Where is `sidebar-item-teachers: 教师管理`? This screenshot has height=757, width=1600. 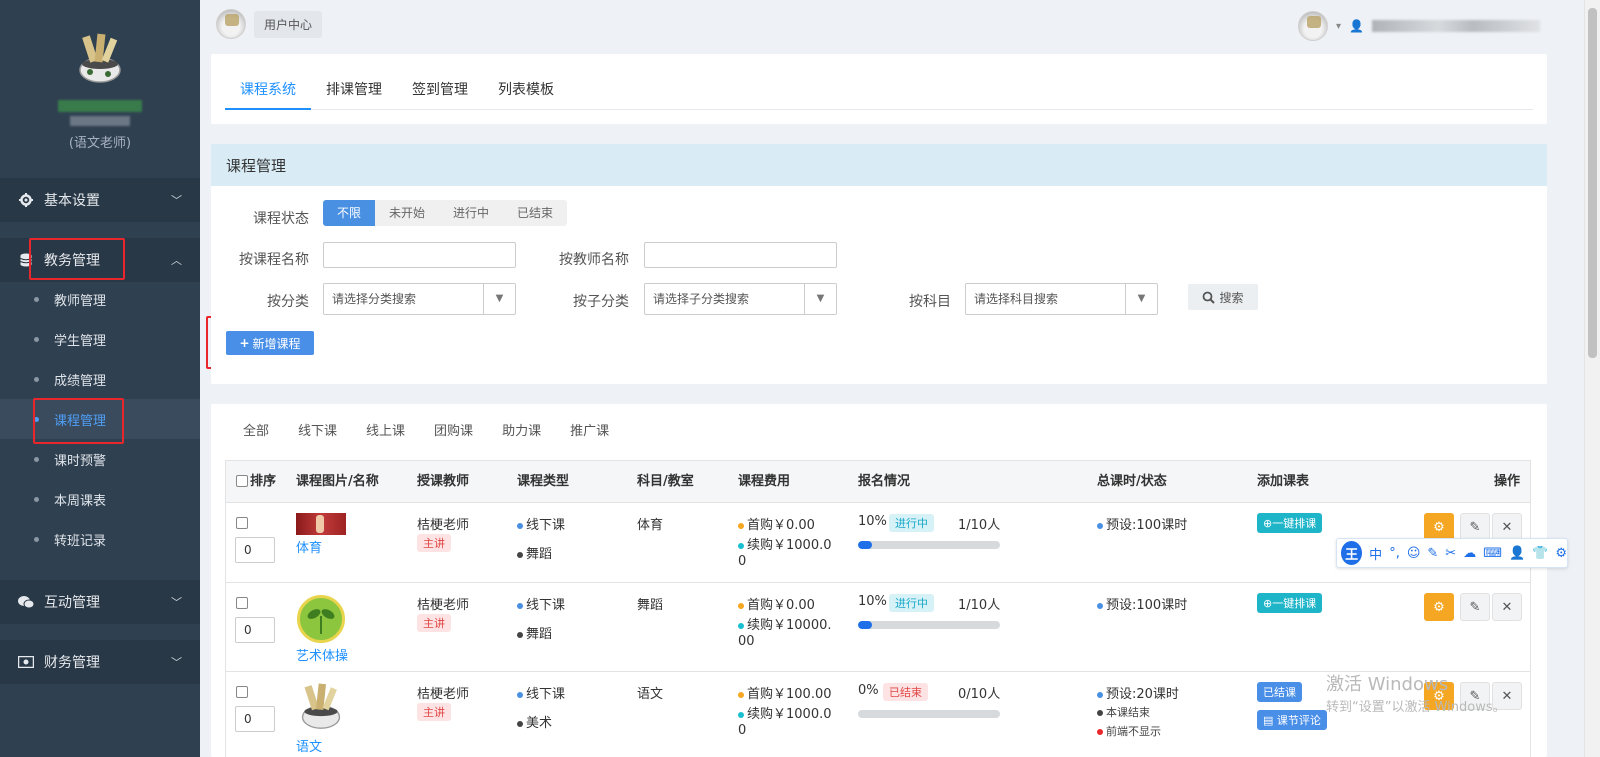
sidebar-item-teachers: 教师管理 is located at coordinates (100, 299).